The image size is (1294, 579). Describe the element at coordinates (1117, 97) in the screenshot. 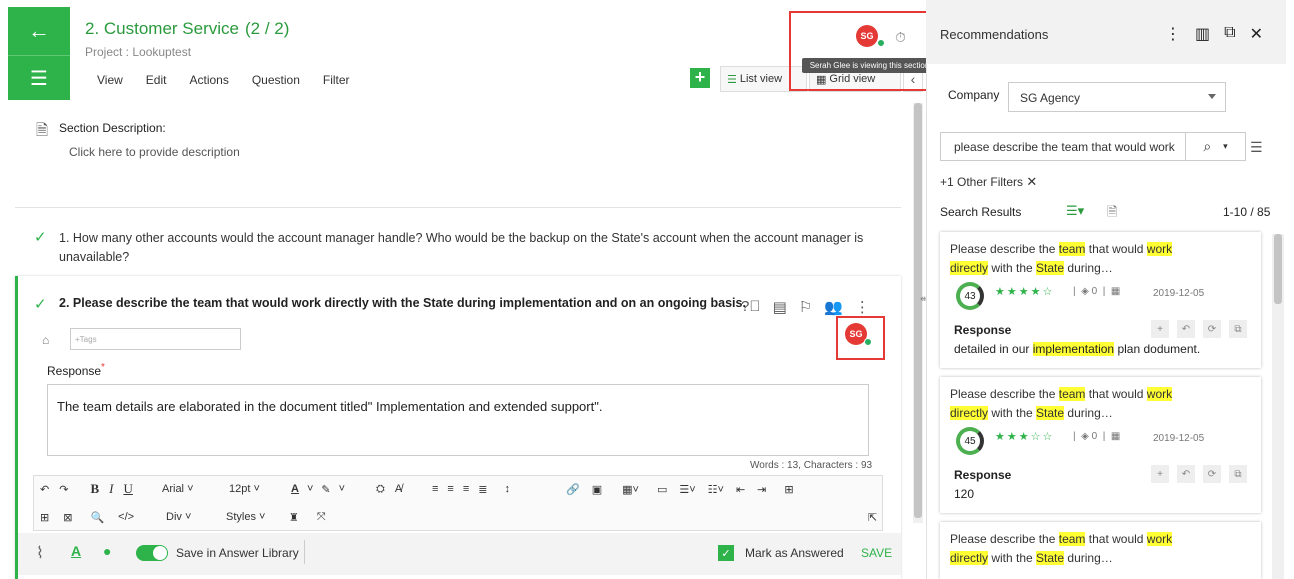

I see `company-select: SG Agency` at that location.